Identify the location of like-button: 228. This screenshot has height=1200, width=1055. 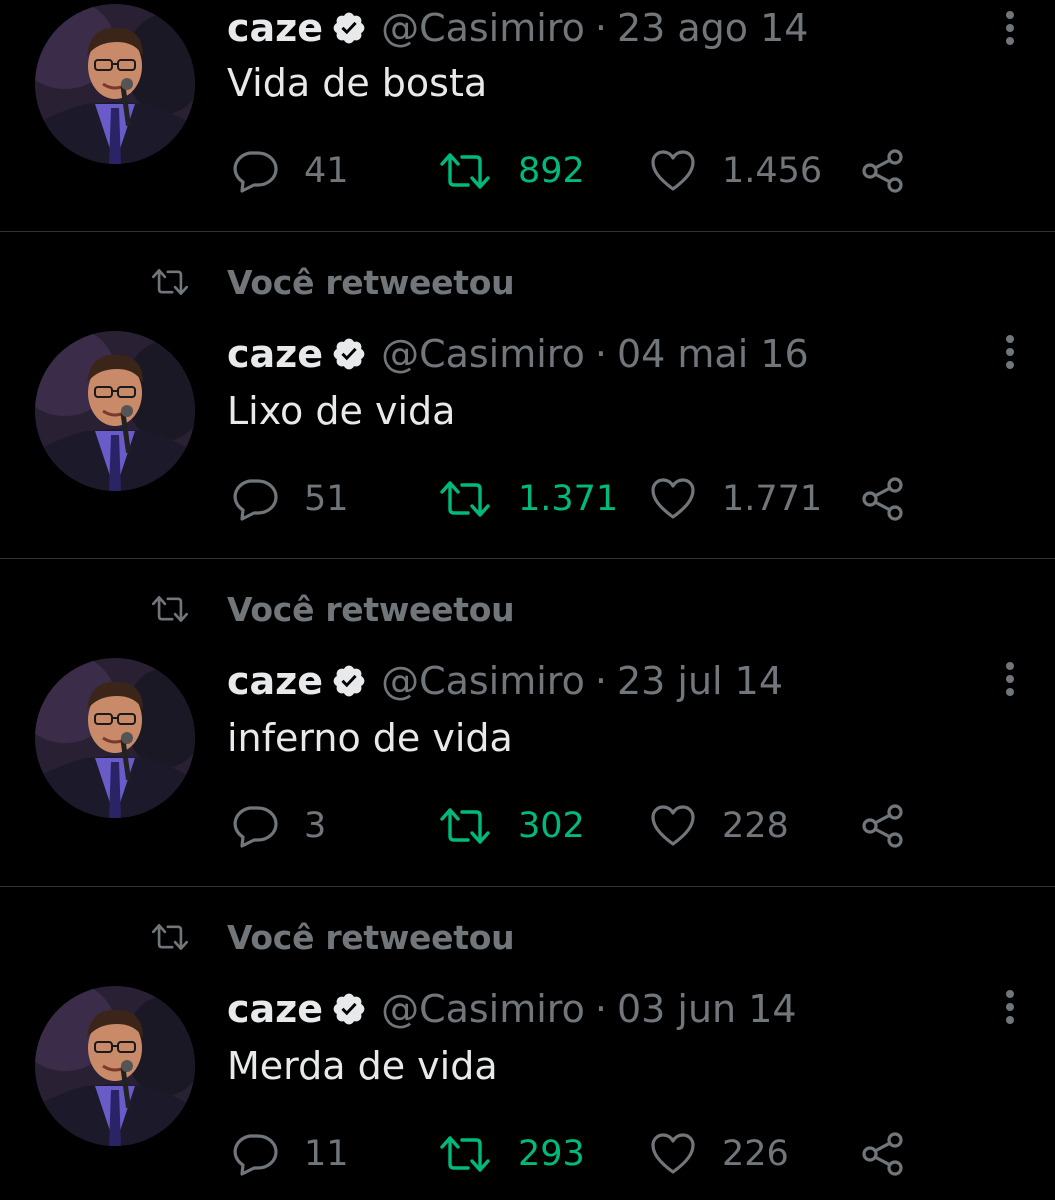
(719, 826).